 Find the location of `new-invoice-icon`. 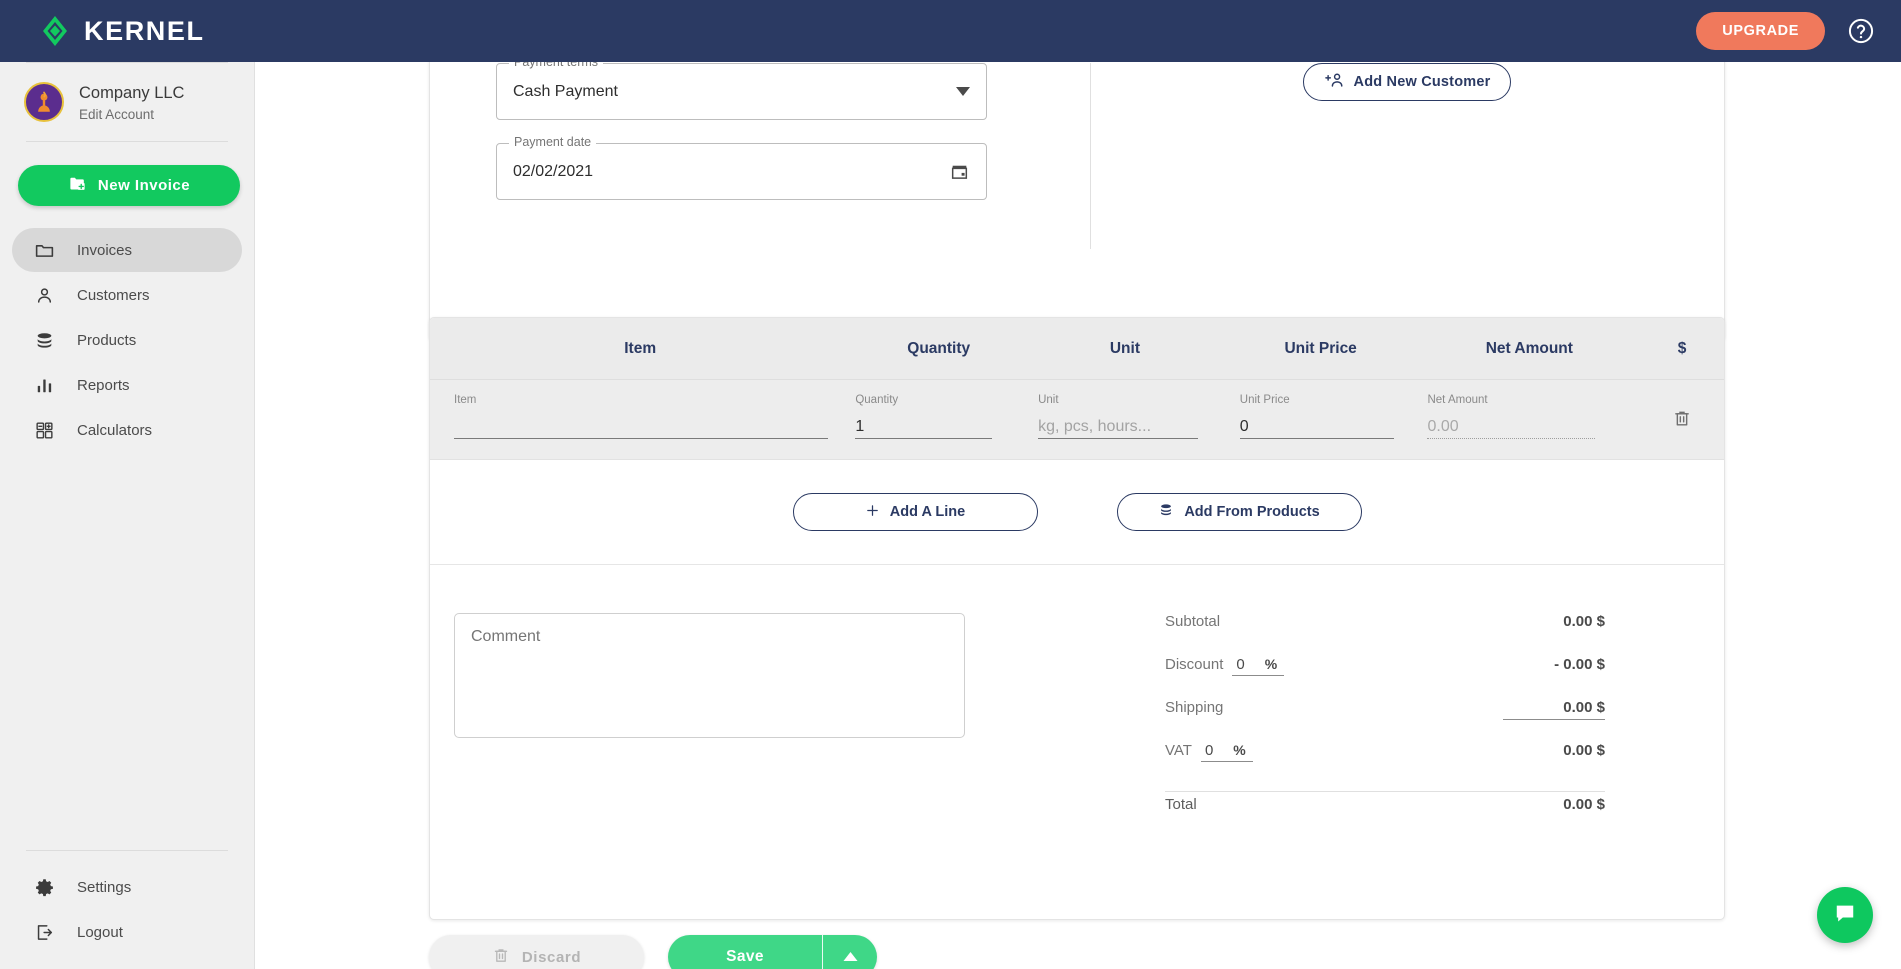

new-invoice-icon is located at coordinates (77, 185).